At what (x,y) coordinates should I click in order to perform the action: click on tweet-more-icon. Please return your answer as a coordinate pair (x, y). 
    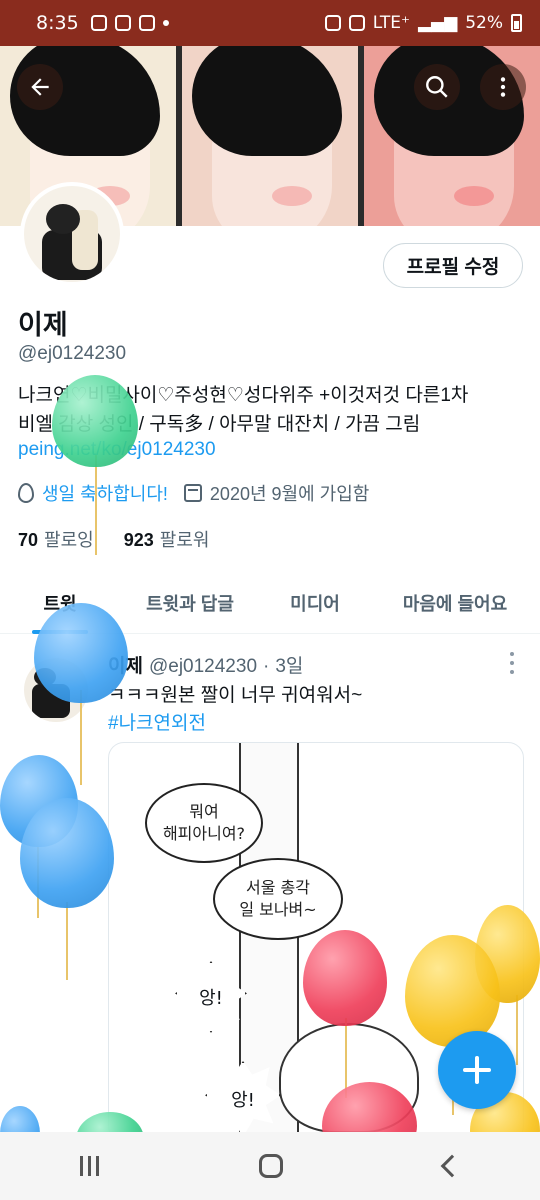
    Looking at the image, I should click on (512, 663).